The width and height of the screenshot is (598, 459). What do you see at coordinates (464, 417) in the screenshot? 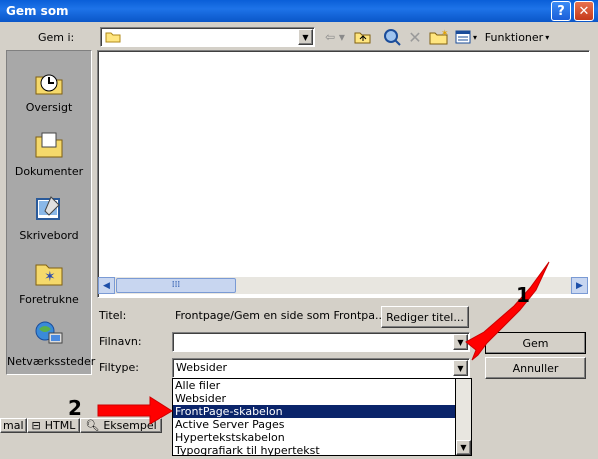
I see `options-scrollbar: ▼` at bounding box center [464, 417].